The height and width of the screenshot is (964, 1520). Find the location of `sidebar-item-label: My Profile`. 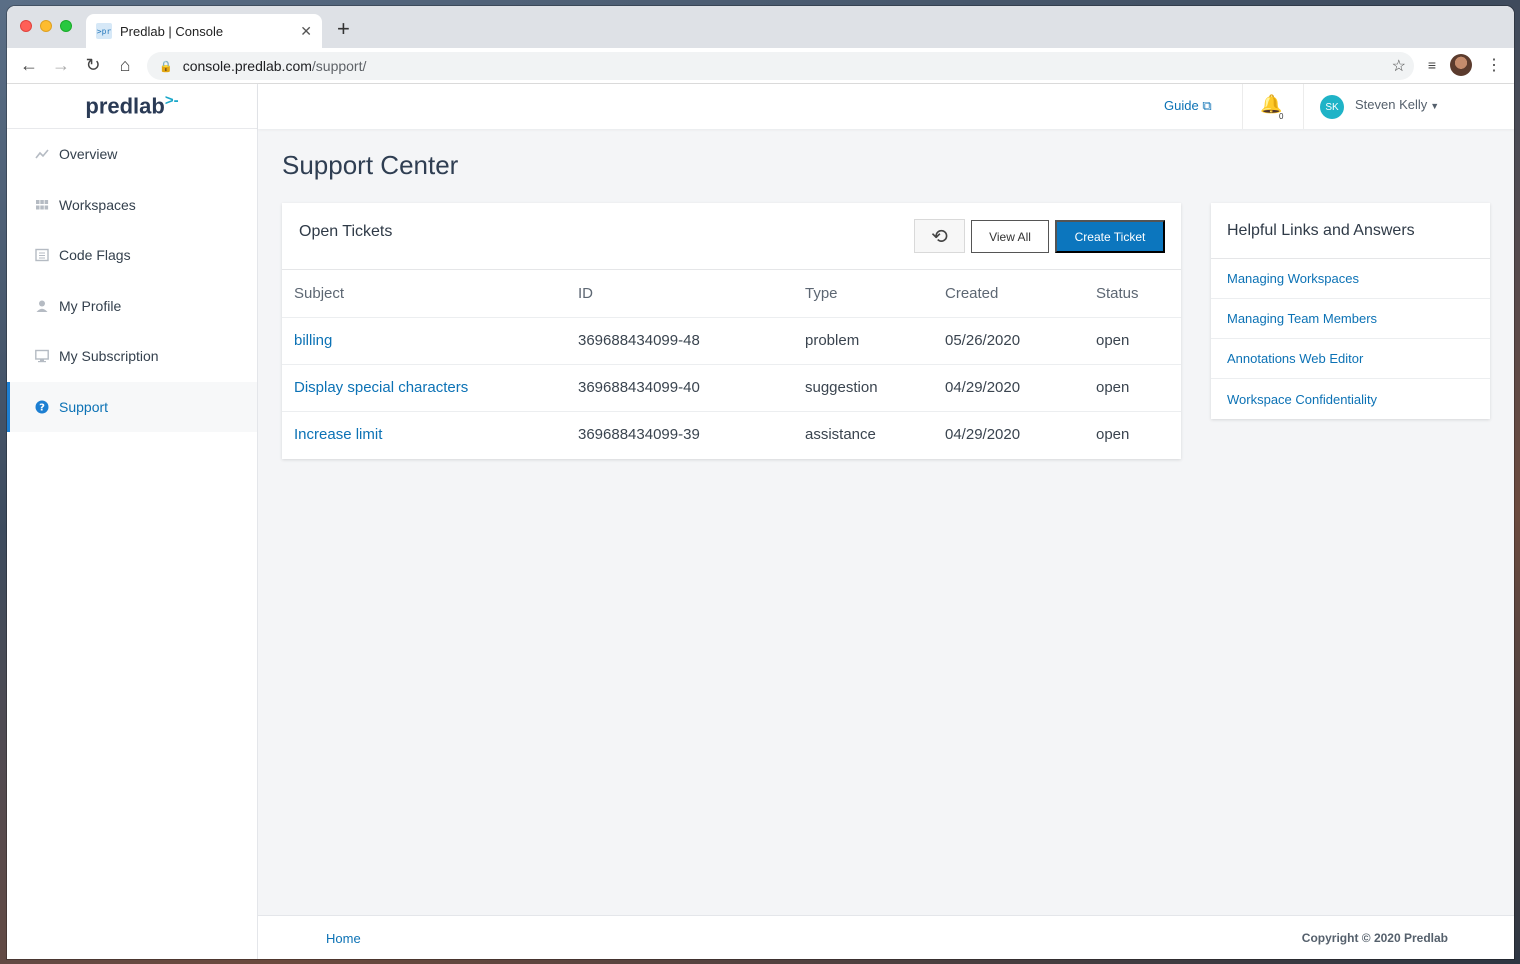

sidebar-item-label: My Profile is located at coordinates (90, 305).